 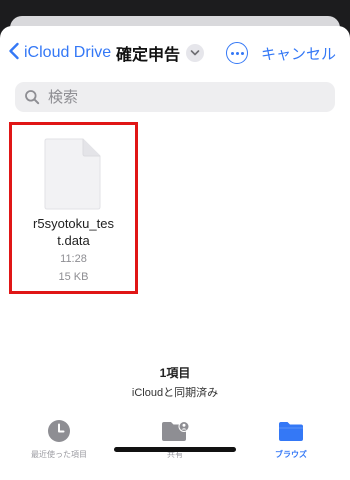 What do you see at coordinates (291, 431) in the screenshot?
I see `folder-icon` at bounding box center [291, 431].